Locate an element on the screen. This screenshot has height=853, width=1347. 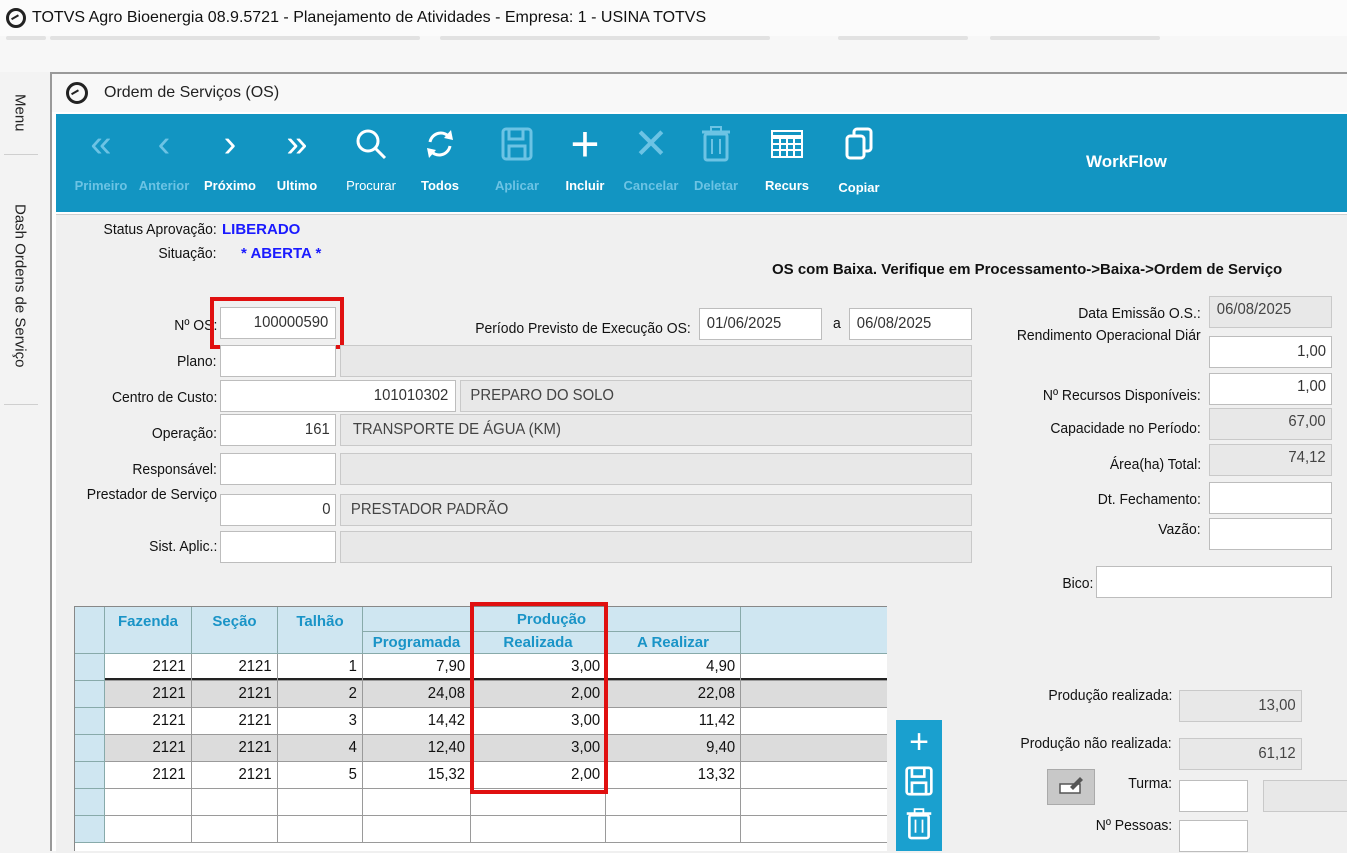
table-cell: 4,90 is located at coordinates (673, 667).